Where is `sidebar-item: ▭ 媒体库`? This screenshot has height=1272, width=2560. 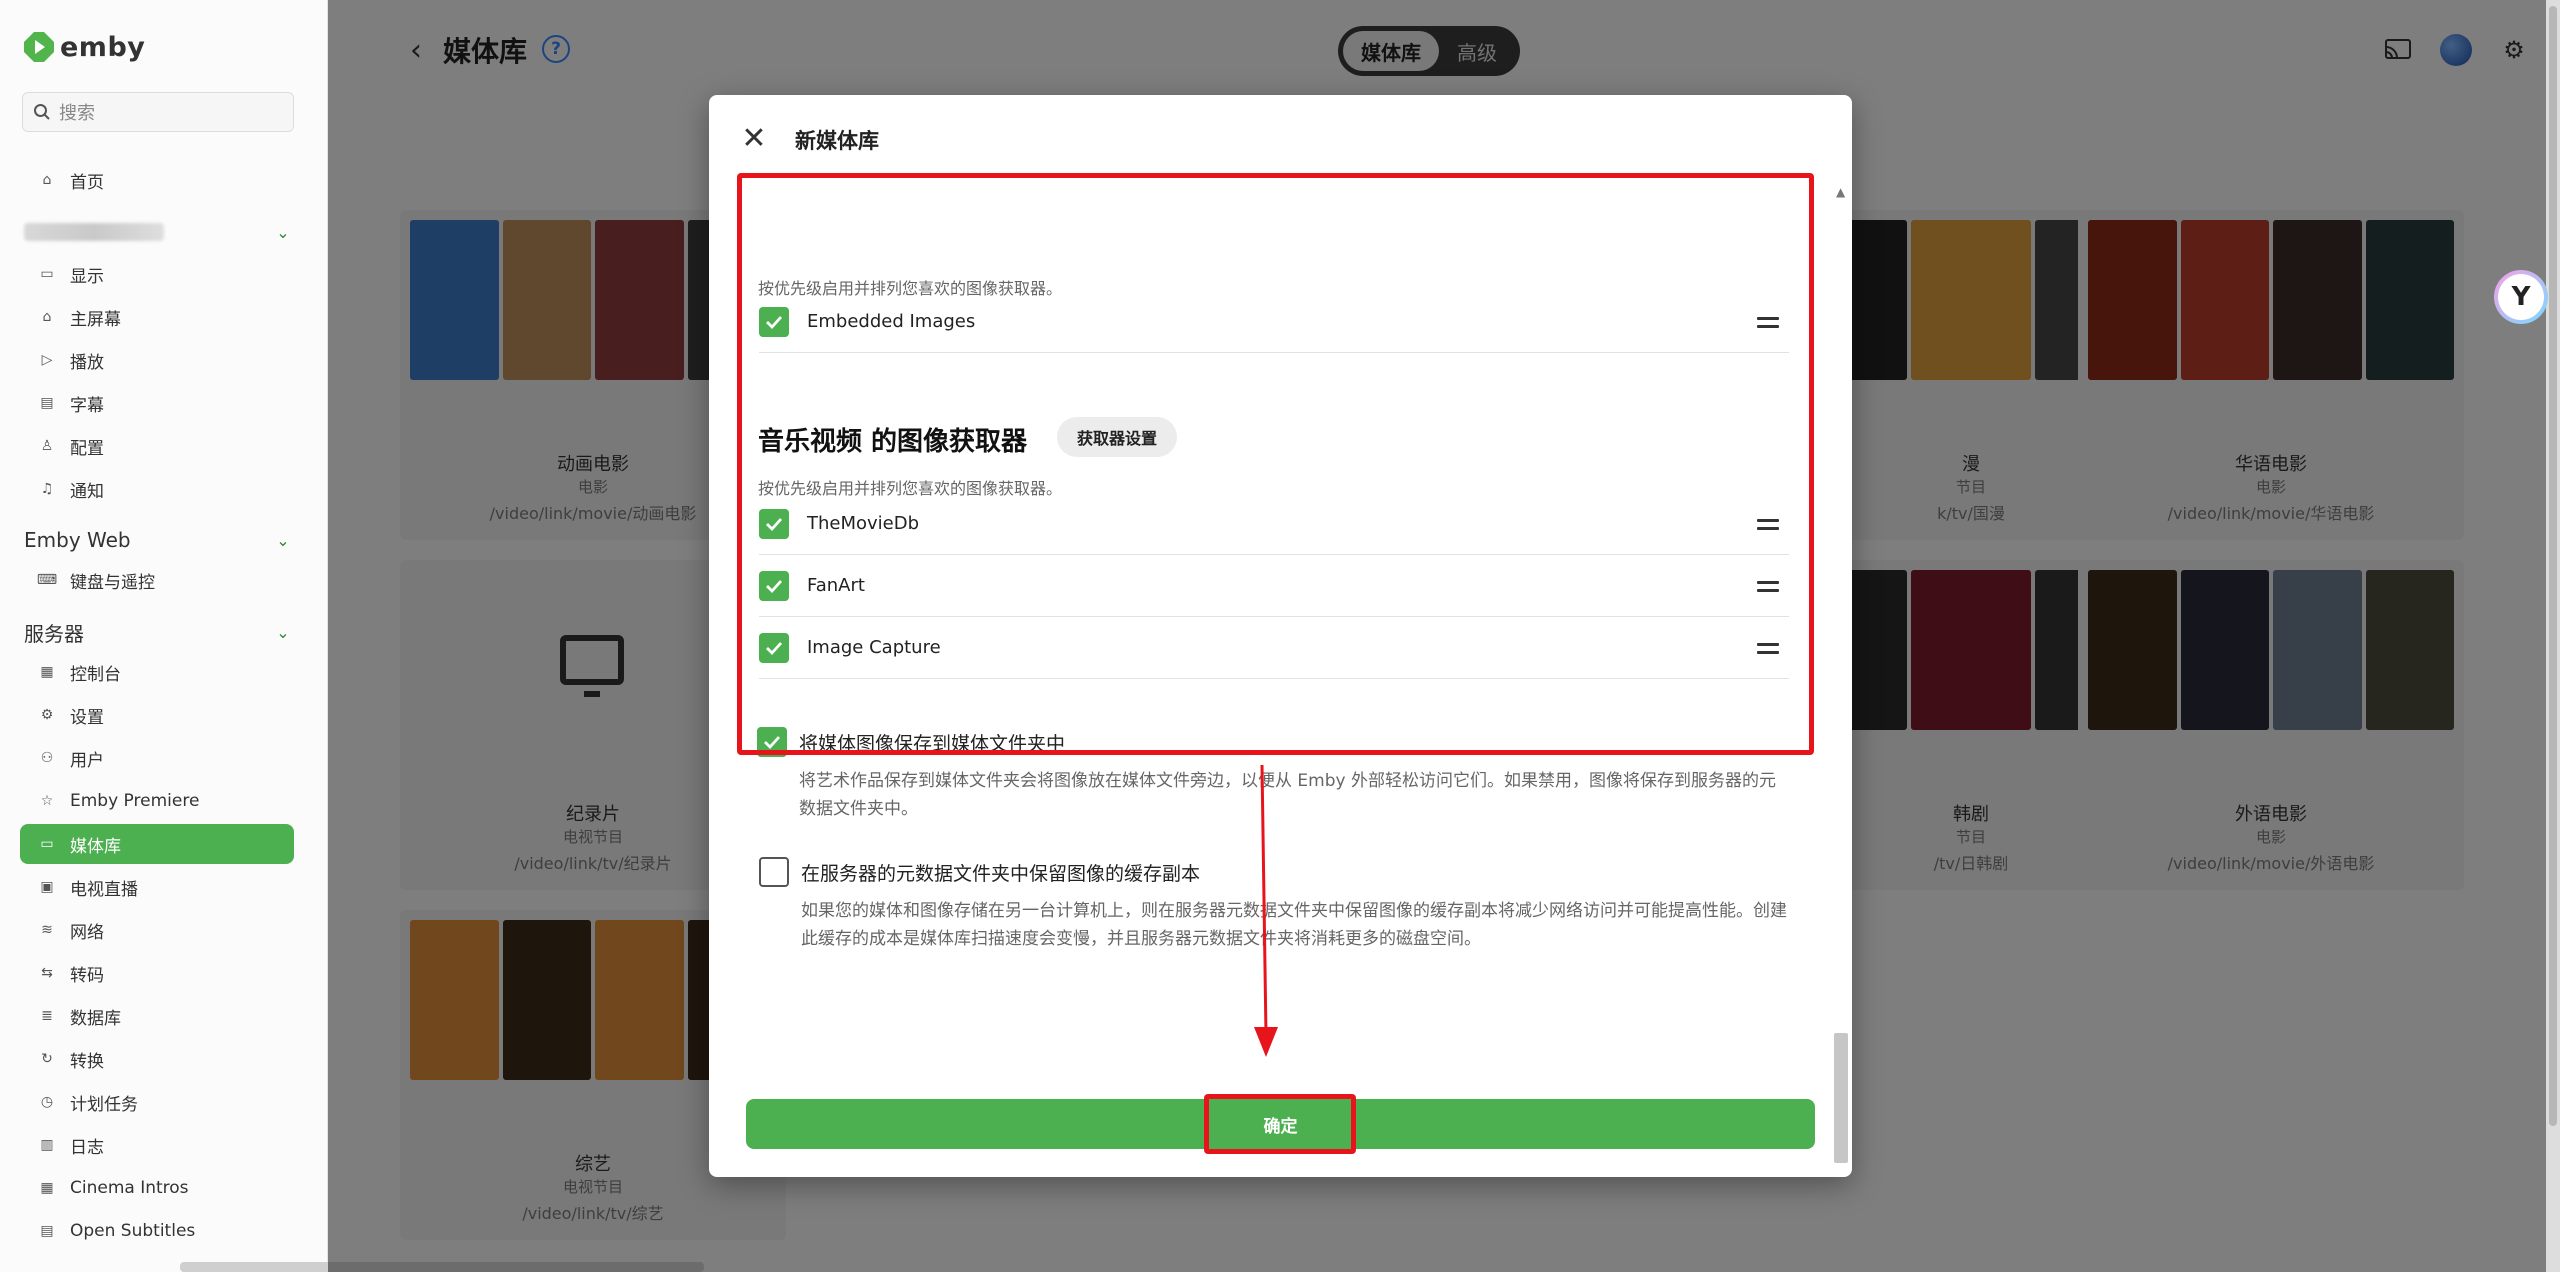 sidebar-item: ▭ 媒体库 is located at coordinates (157, 844).